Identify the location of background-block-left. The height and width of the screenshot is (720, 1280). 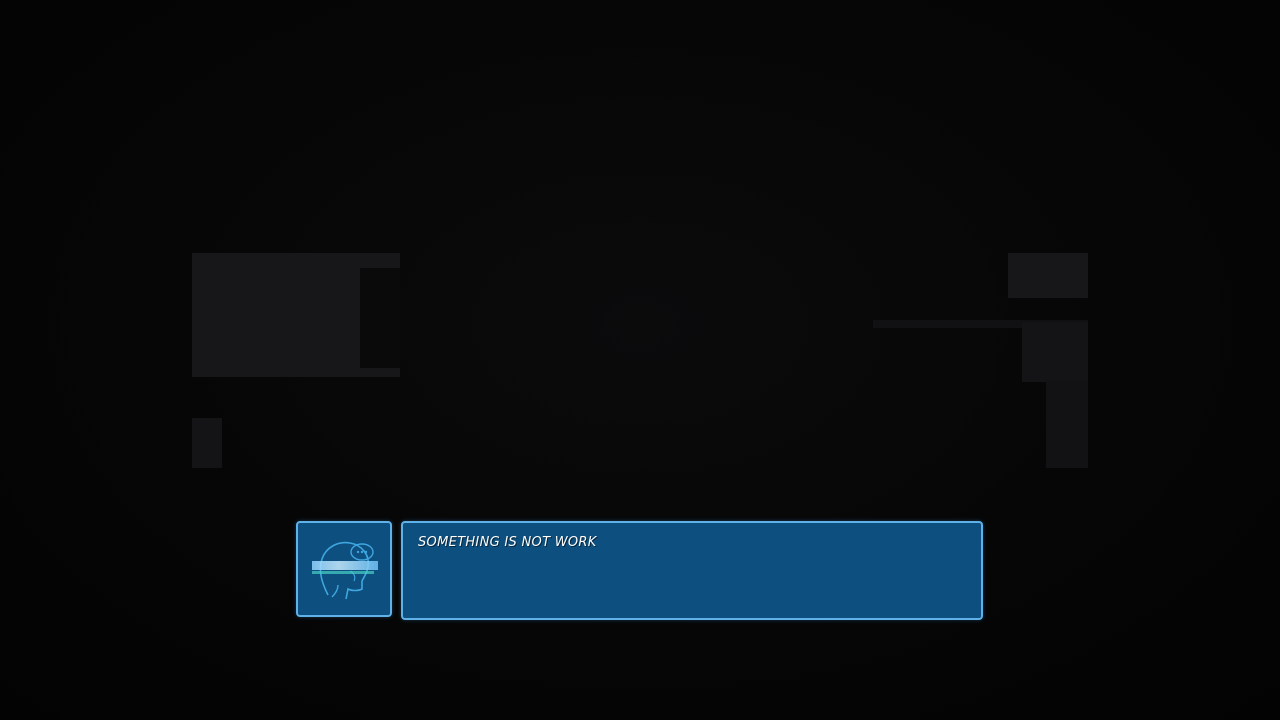
(207, 443).